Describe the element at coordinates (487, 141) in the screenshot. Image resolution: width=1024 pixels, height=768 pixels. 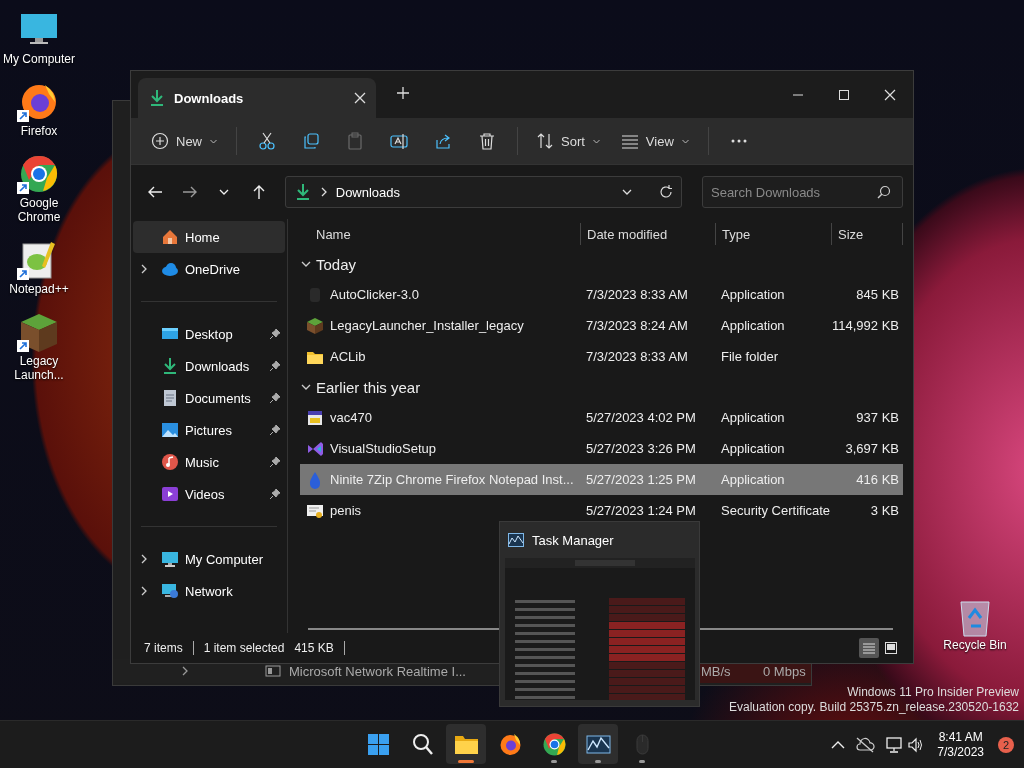
I see `delete-icon` at that location.